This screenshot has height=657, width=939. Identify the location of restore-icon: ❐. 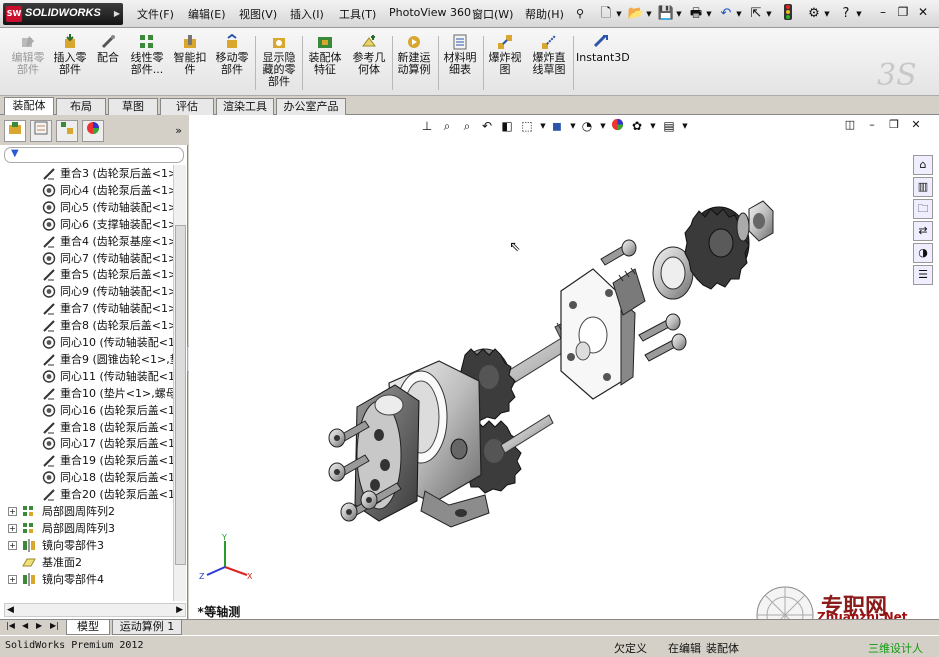
(903, 12).